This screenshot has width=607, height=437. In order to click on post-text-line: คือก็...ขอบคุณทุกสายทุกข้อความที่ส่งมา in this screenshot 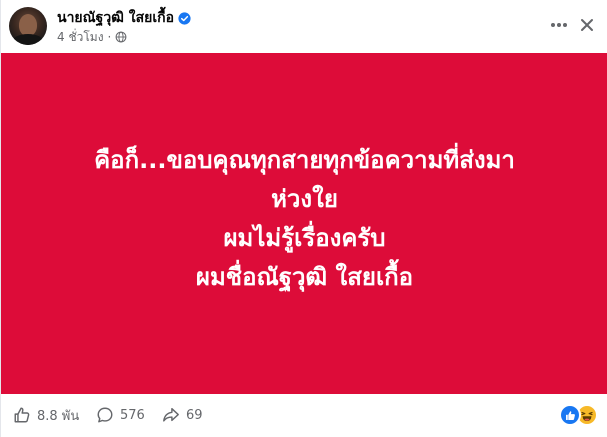, I will do `click(304, 159)`.